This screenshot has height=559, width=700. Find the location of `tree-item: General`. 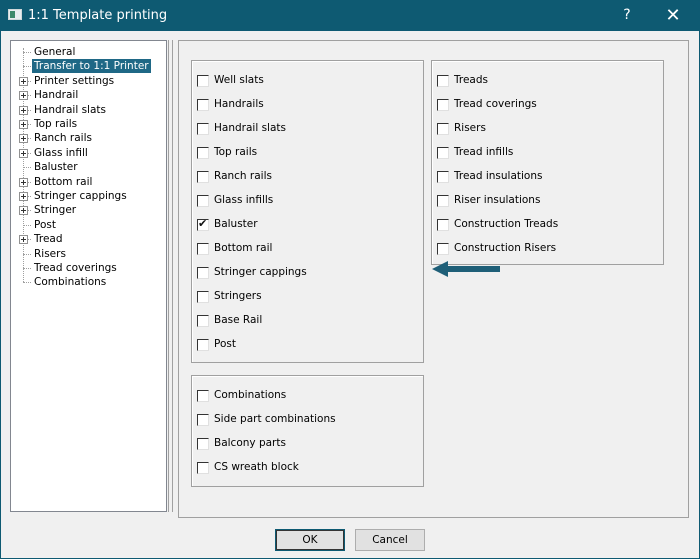

tree-item: General is located at coordinates (88, 52).